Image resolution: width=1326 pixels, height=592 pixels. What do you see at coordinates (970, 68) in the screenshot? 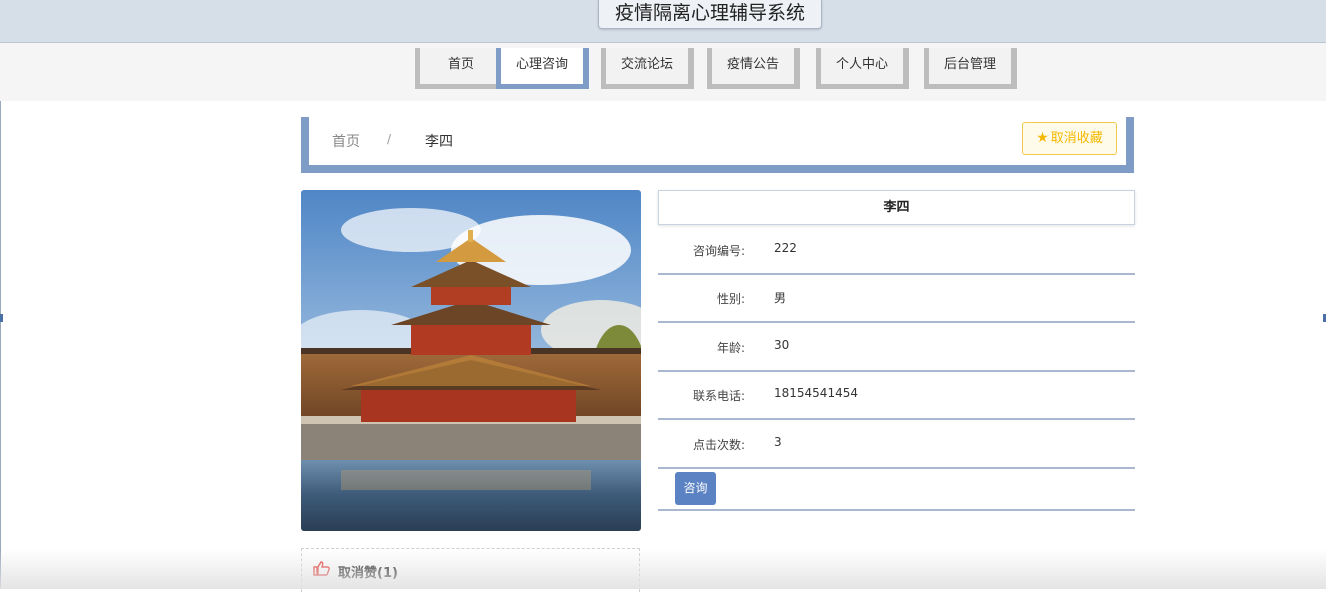
I see `nav-item-admin: 后台管理` at bounding box center [970, 68].